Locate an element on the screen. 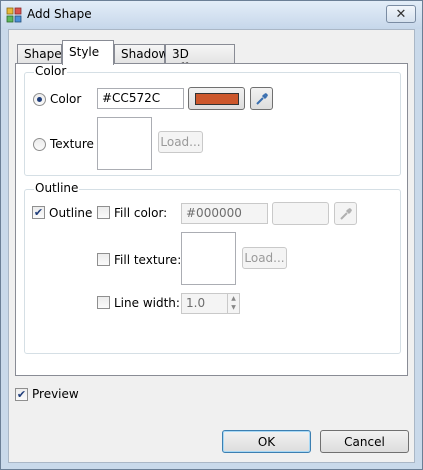 The height and width of the screenshot is (470, 423). preview-label: Preview is located at coordinates (55, 394).